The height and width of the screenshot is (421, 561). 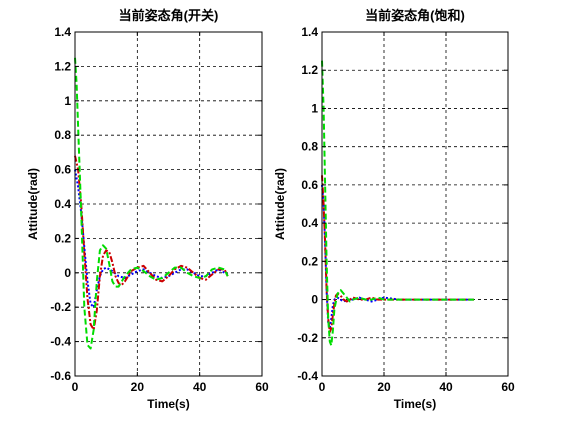 What do you see at coordinates (415, 15) in the screenshot?
I see `chart-title: 当前姿态角(饱和)` at bounding box center [415, 15].